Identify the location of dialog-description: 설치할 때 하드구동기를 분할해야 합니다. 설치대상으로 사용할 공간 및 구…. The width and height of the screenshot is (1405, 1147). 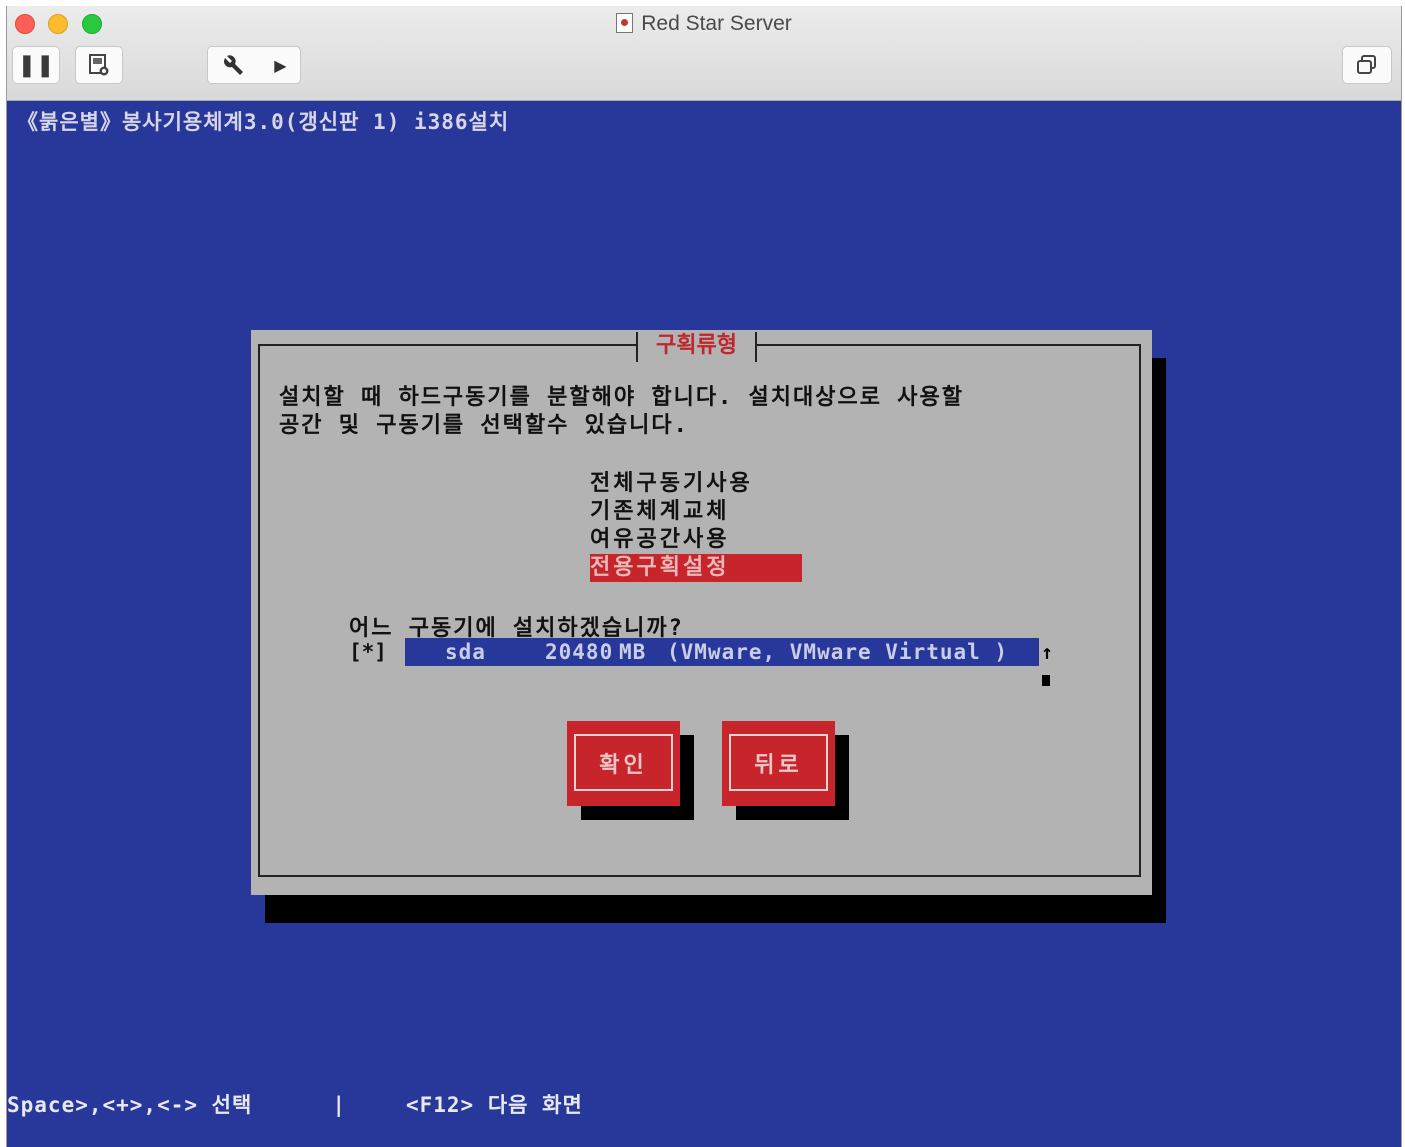
(699, 412).